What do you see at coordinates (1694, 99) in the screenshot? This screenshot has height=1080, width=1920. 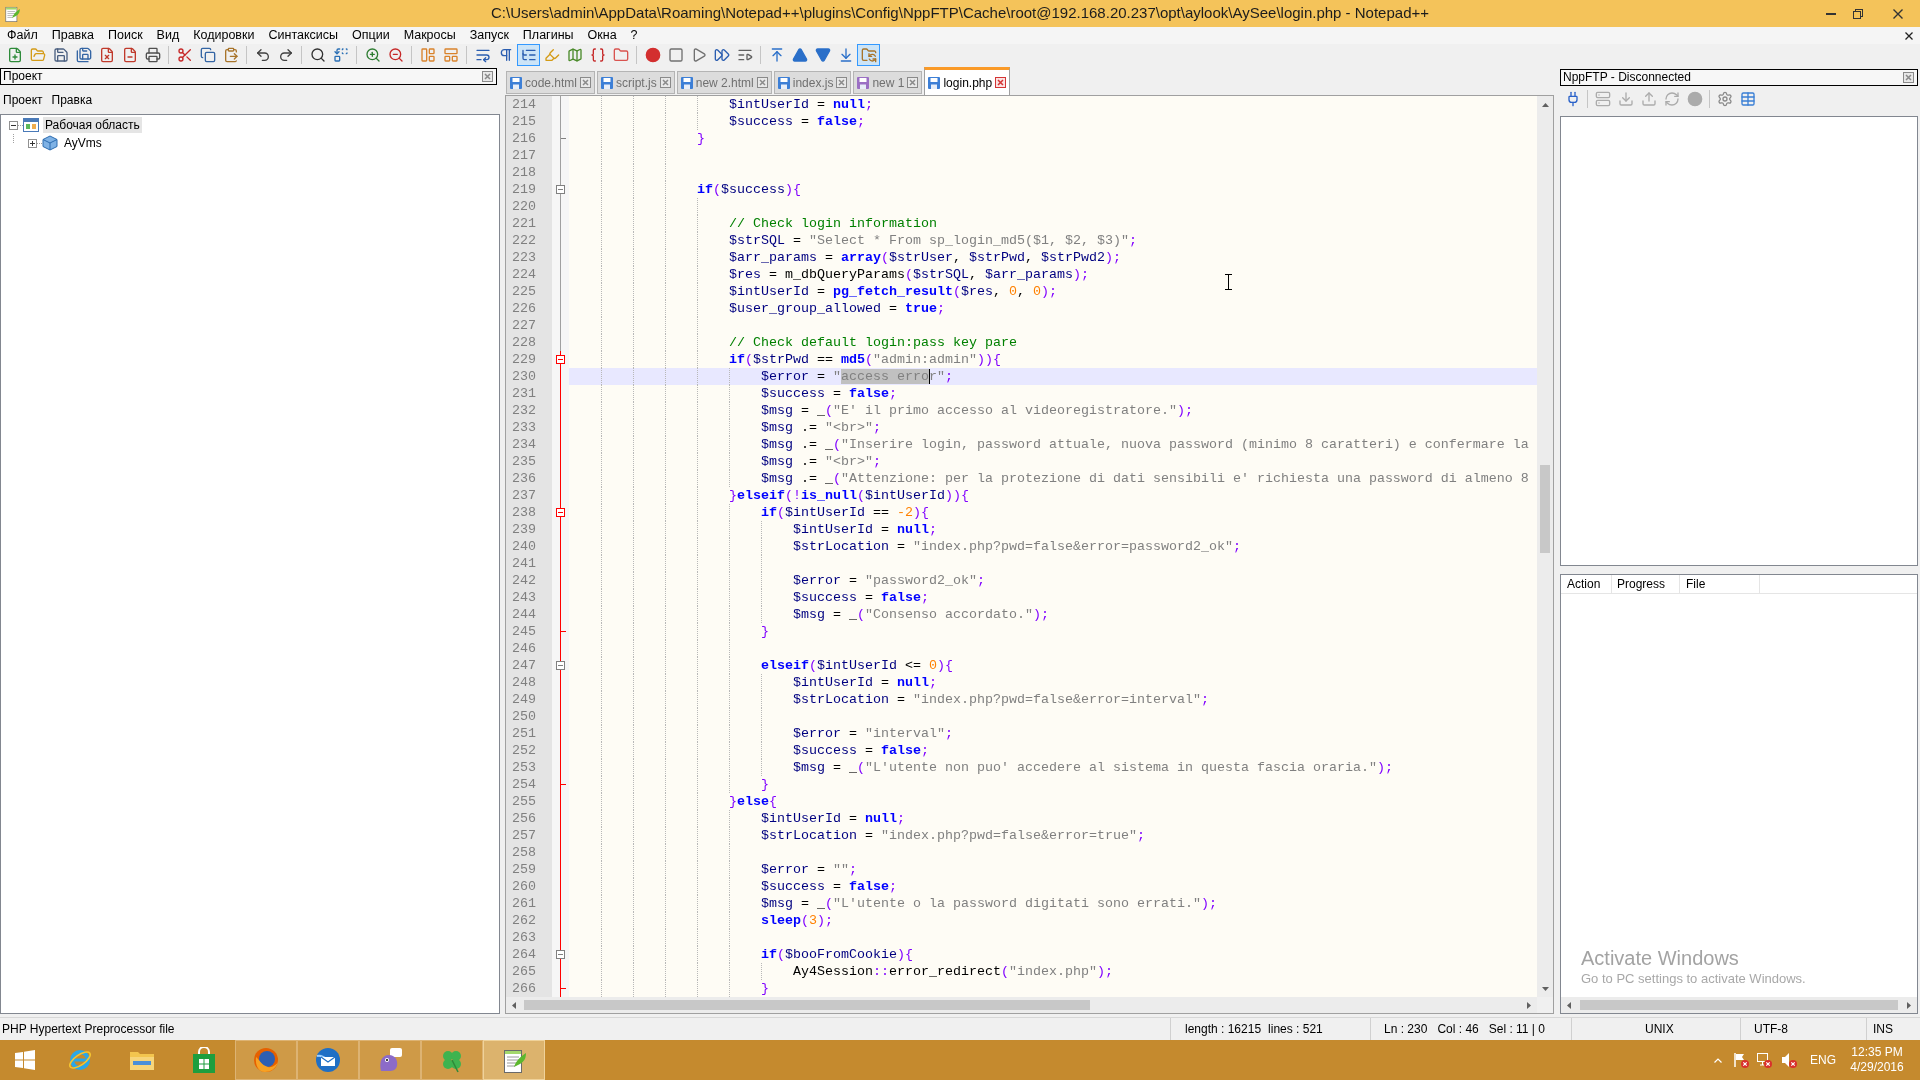 I see `stop-circle-icon` at bounding box center [1694, 99].